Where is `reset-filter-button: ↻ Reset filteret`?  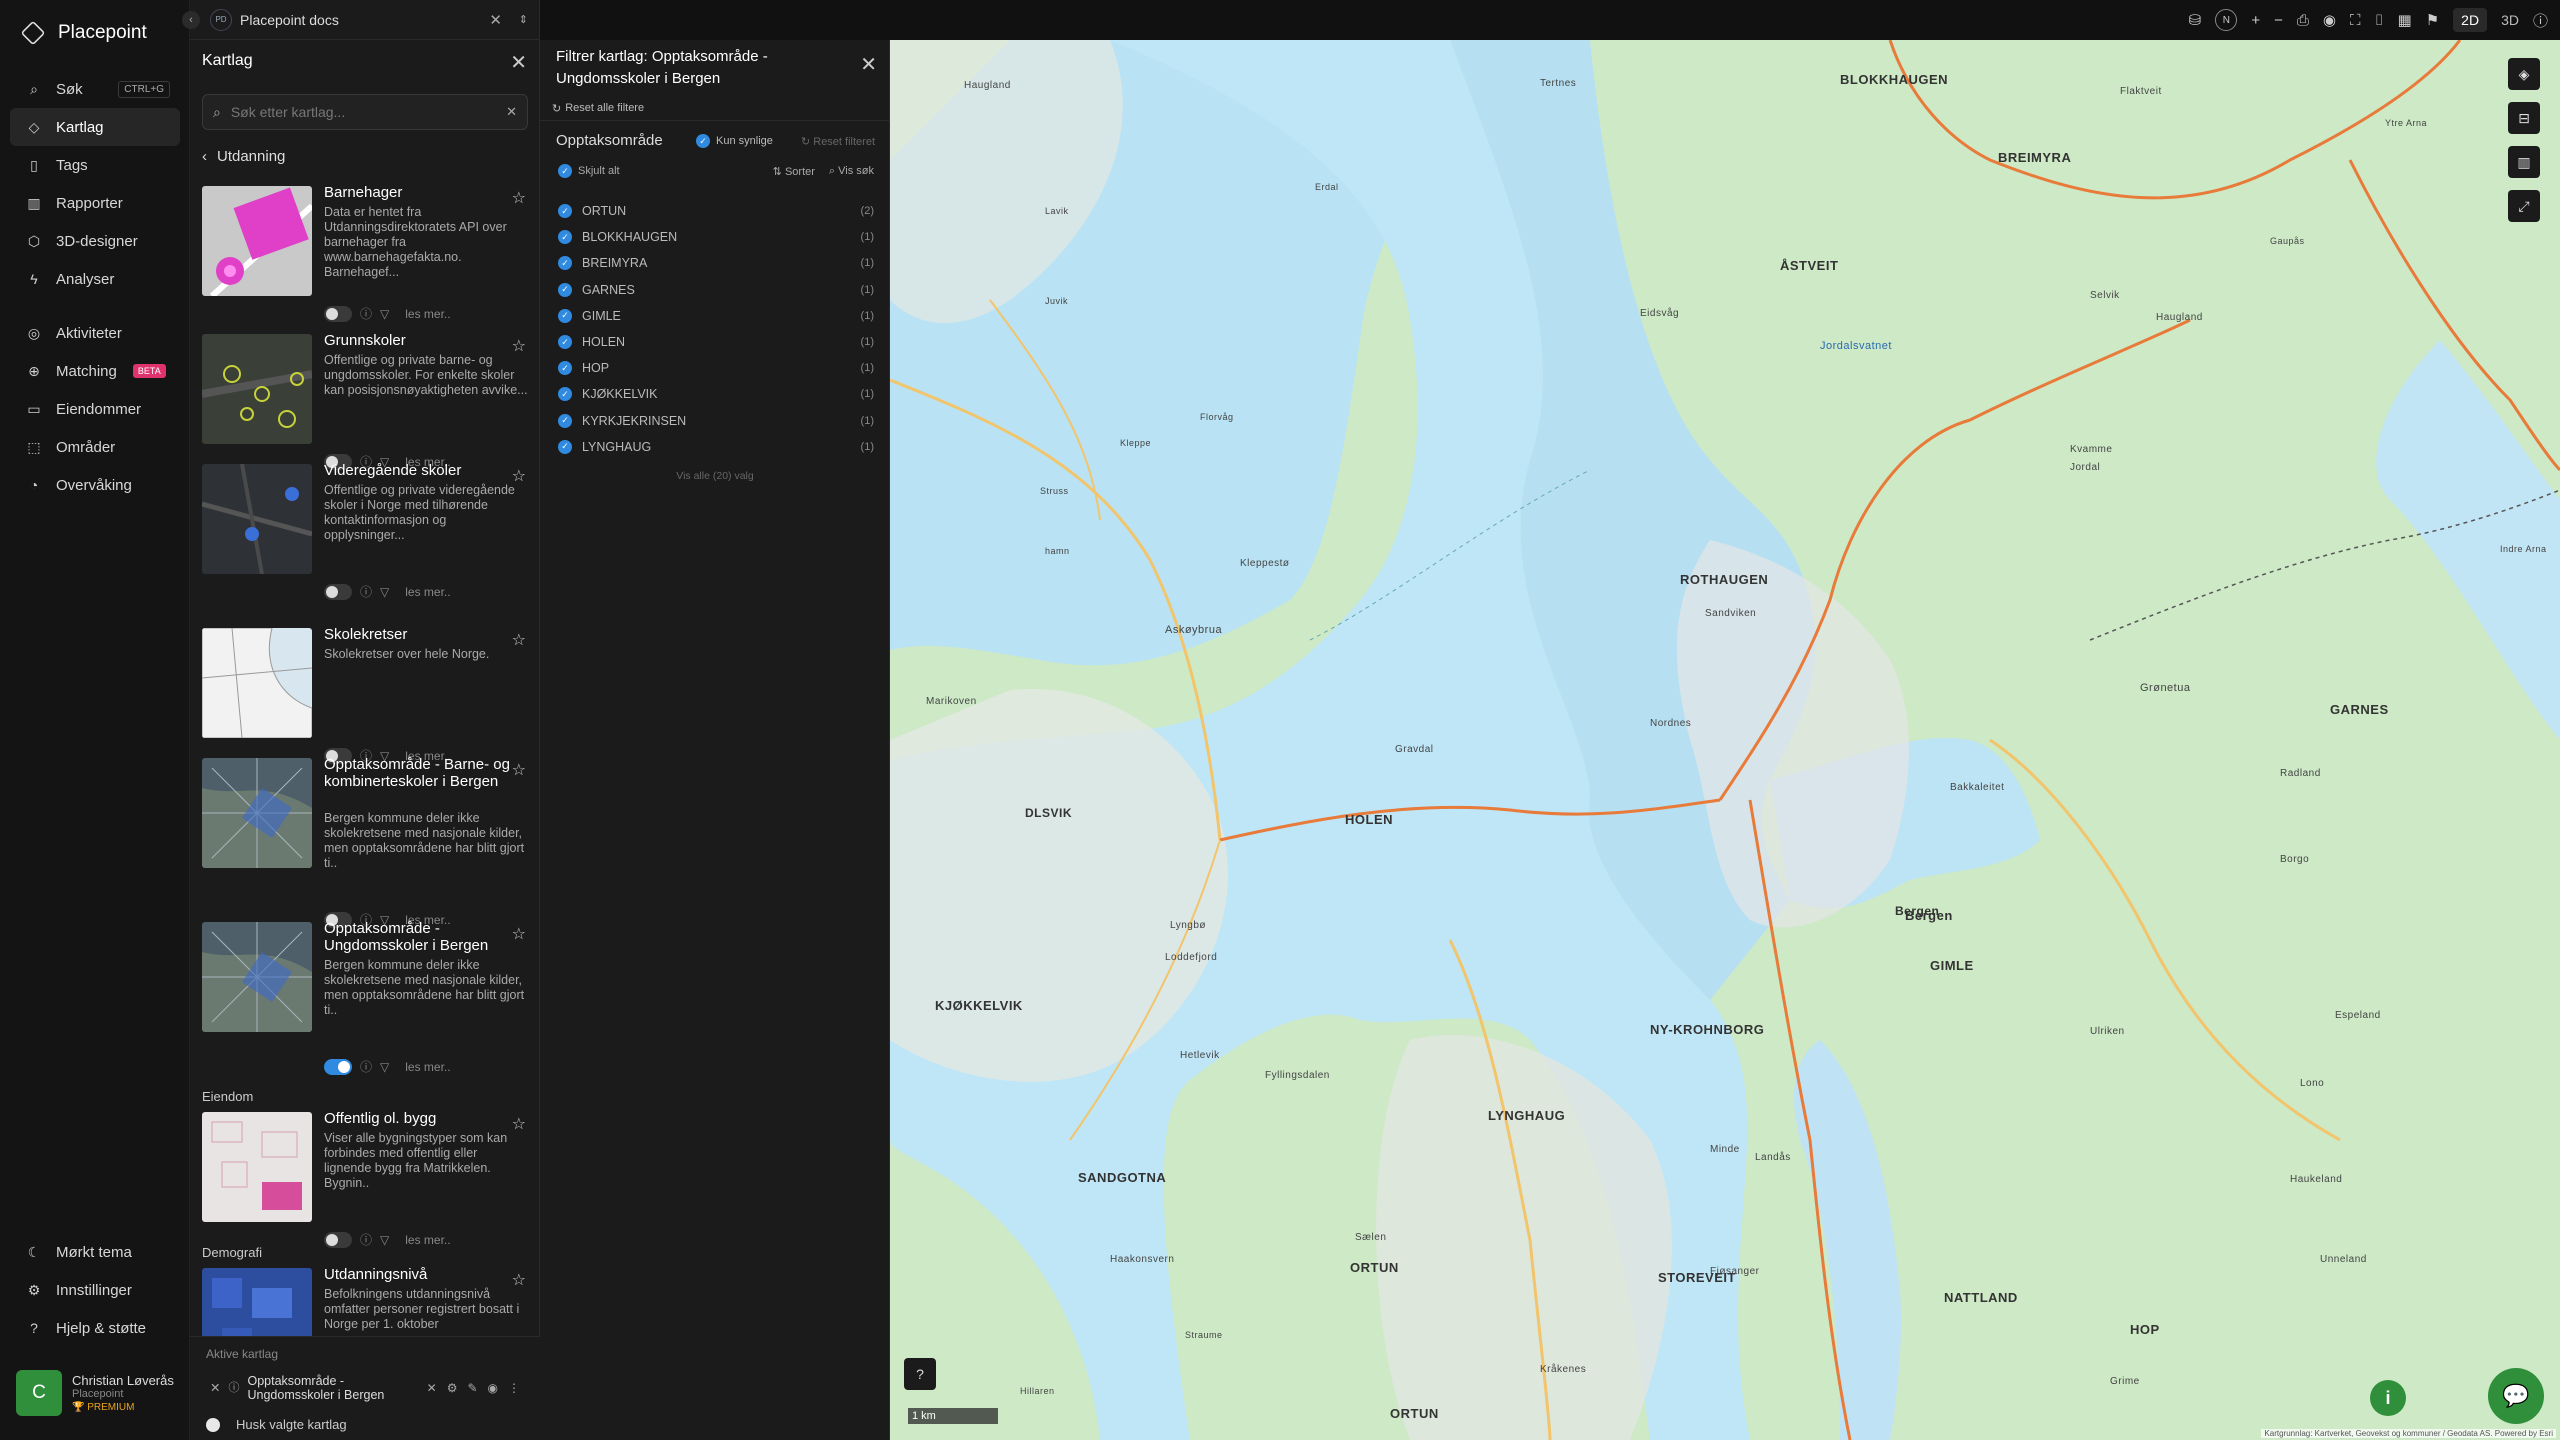
reset-filter-button: ↻ Reset filteret is located at coordinates (838, 141).